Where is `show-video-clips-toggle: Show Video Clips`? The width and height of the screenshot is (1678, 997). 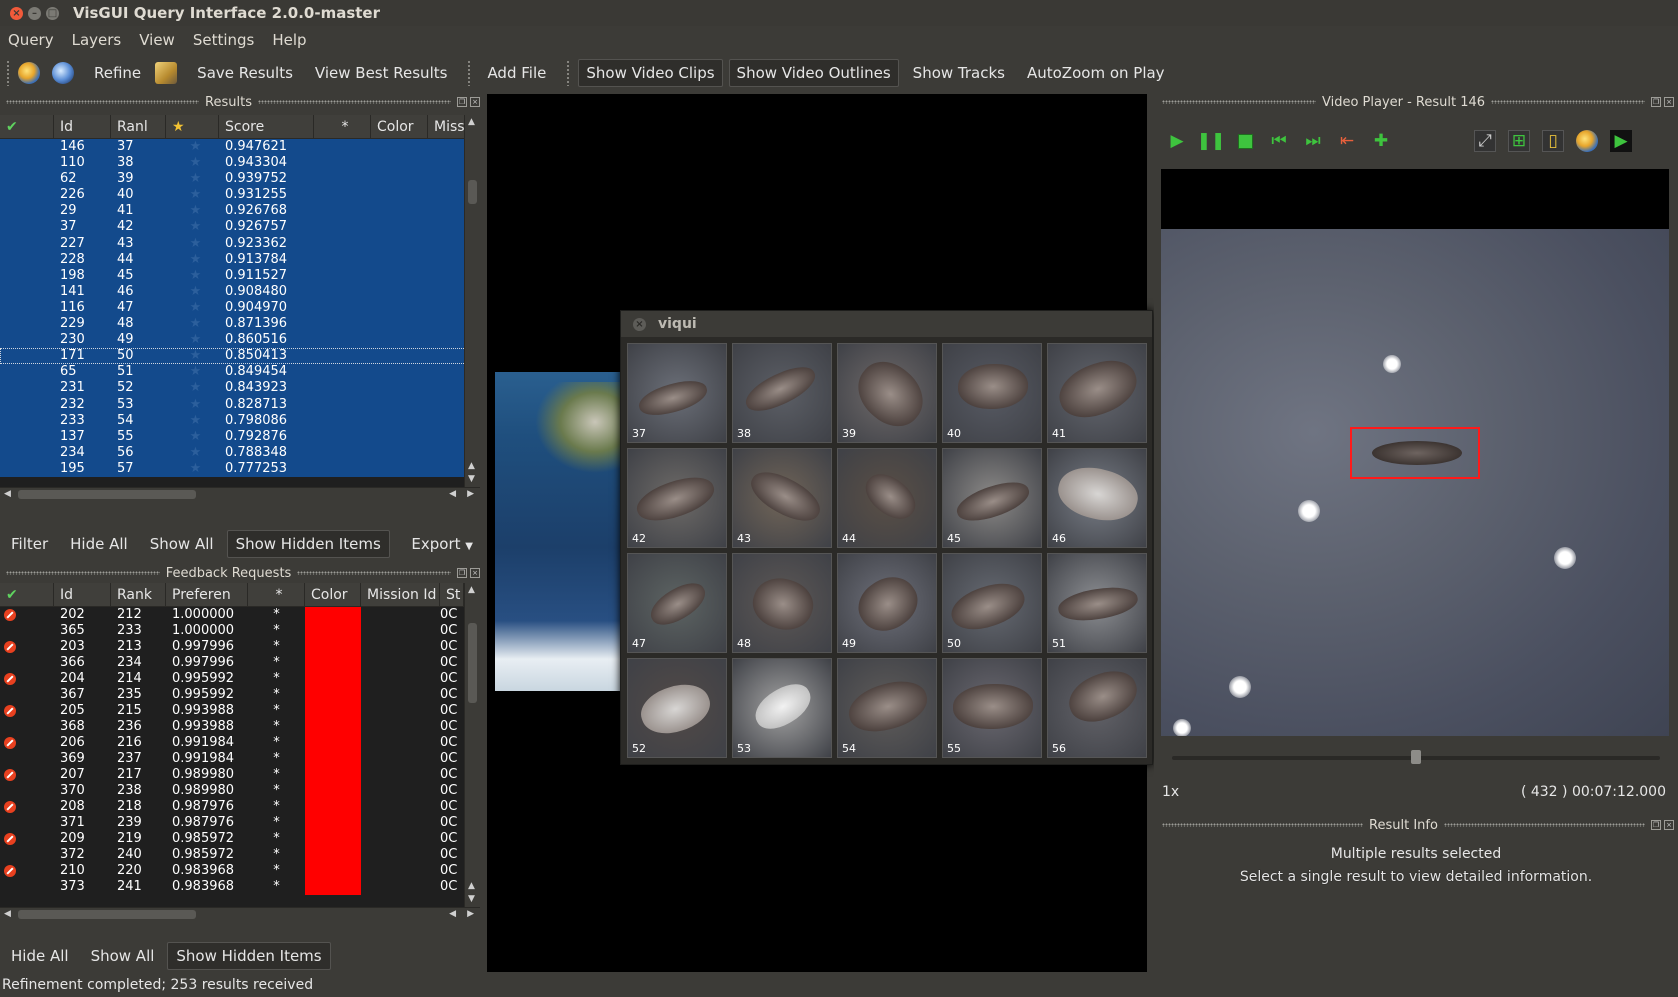
show-video-clips-toggle: Show Video Clips is located at coordinates (650, 73).